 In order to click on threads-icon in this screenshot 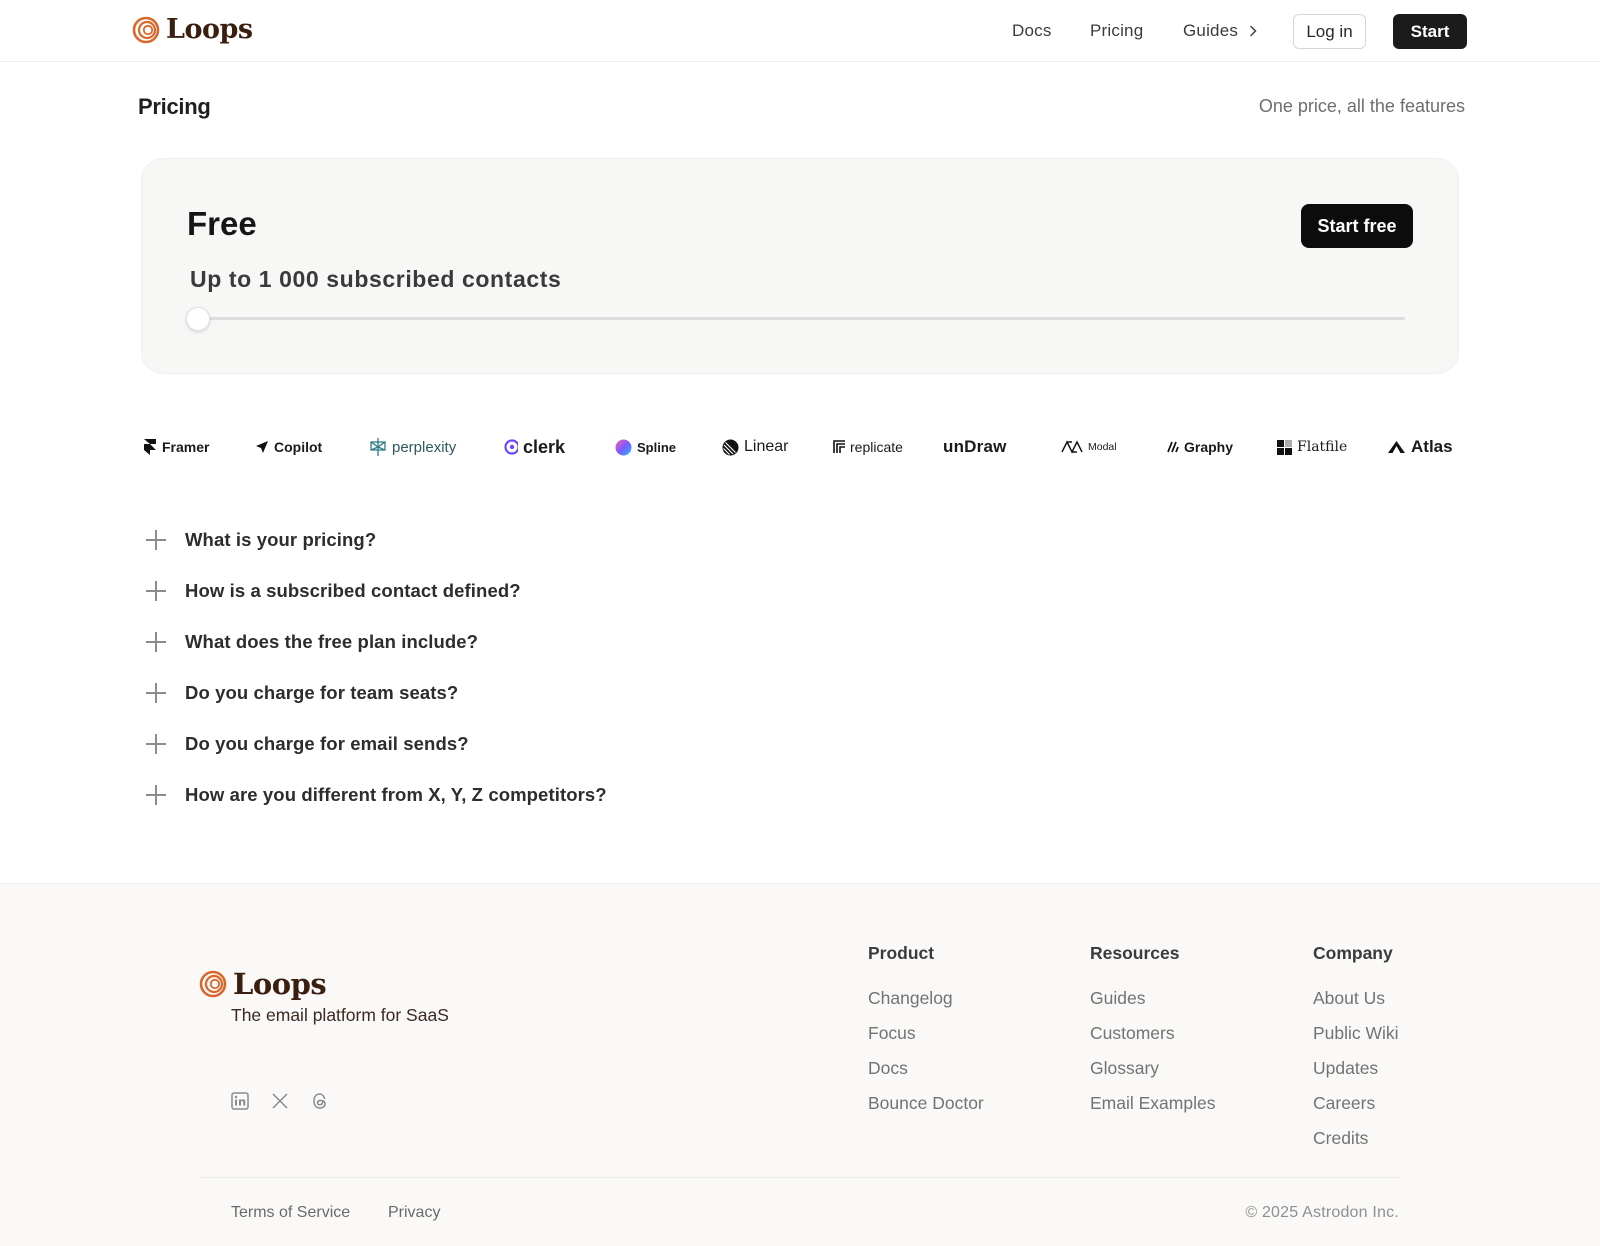, I will do `click(320, 1101)`.